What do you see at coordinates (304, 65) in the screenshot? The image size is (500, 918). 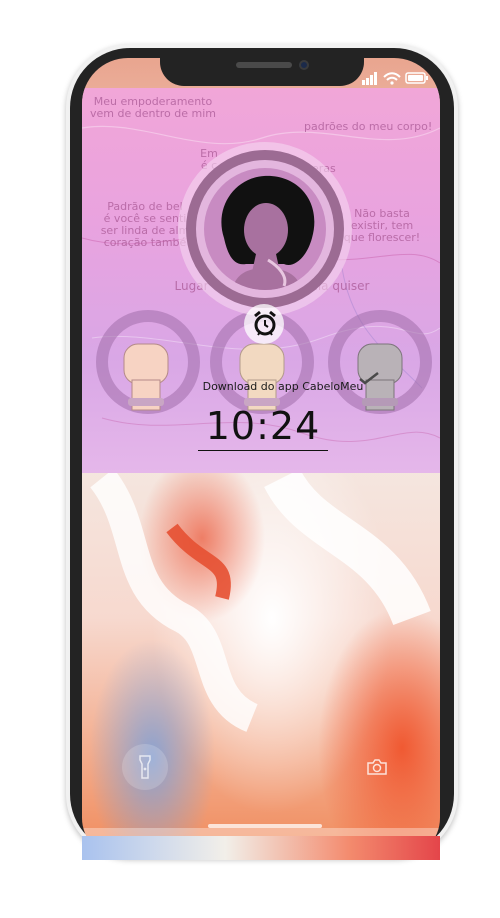 I see `front-camera` at bounding box center [304, 65].